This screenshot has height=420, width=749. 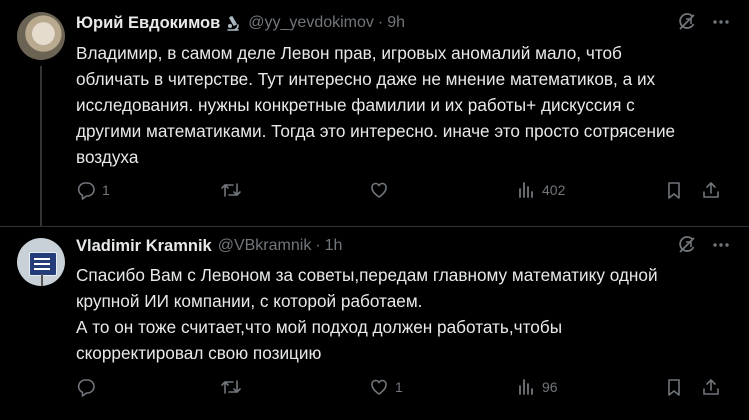 I want to click on views-count: 402, so click(x=554, y=190).